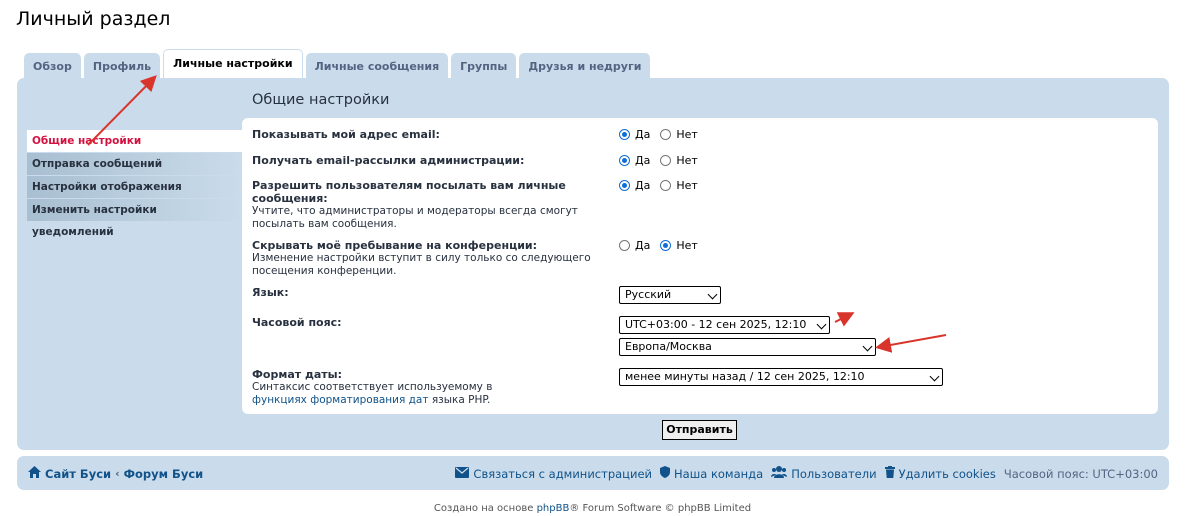 Image resolution: width=1185 pixels, height=516 pixels. Describe the element at coordinates (483, 508) in the screenshot. I see `copyright-pre: Создано на основе` at that location.